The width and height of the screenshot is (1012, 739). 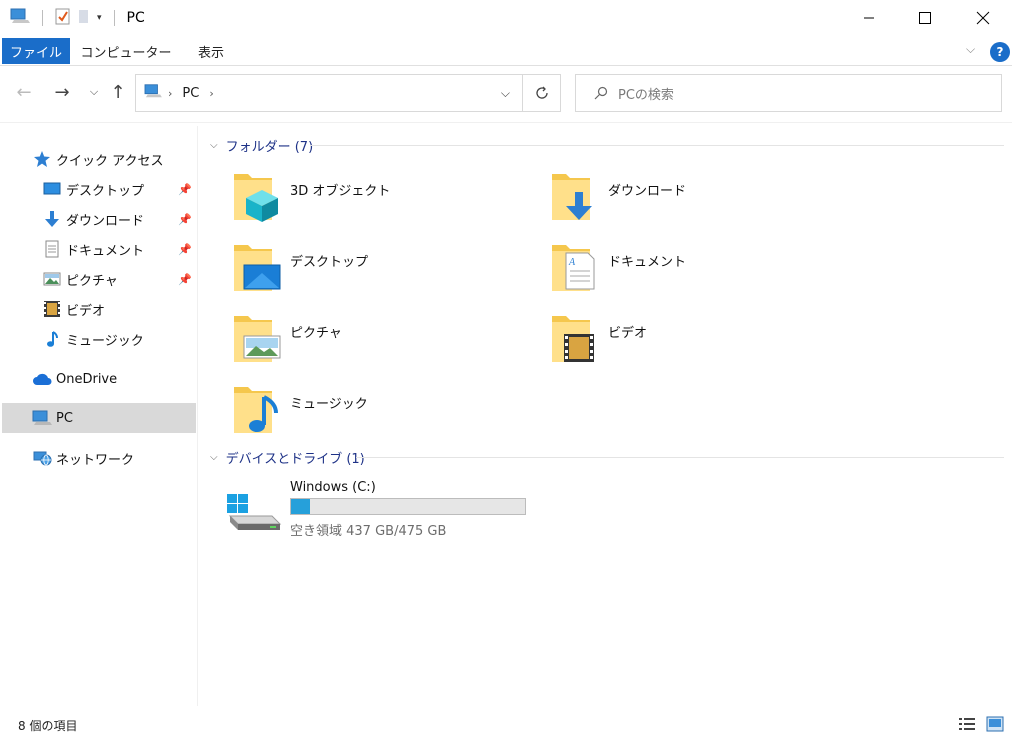 I want to click on drive-free-space: 空き領域 437 GB/475 GB, so click(x=368, y=531).